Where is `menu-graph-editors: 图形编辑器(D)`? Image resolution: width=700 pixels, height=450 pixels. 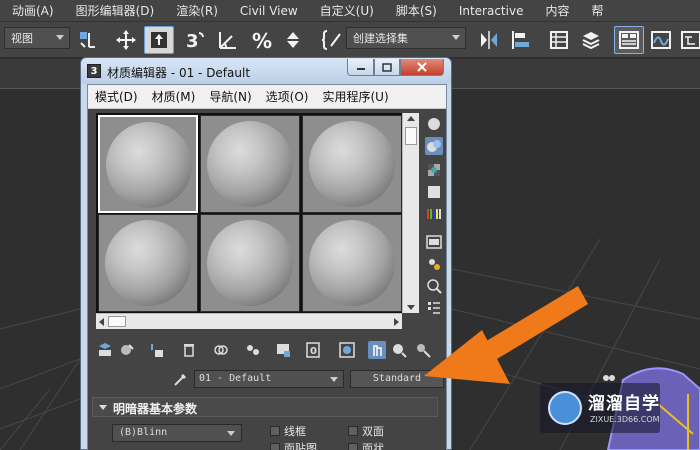 menu-graph-editors: 图形编辑器(D) is located at coordinates (115, 10).